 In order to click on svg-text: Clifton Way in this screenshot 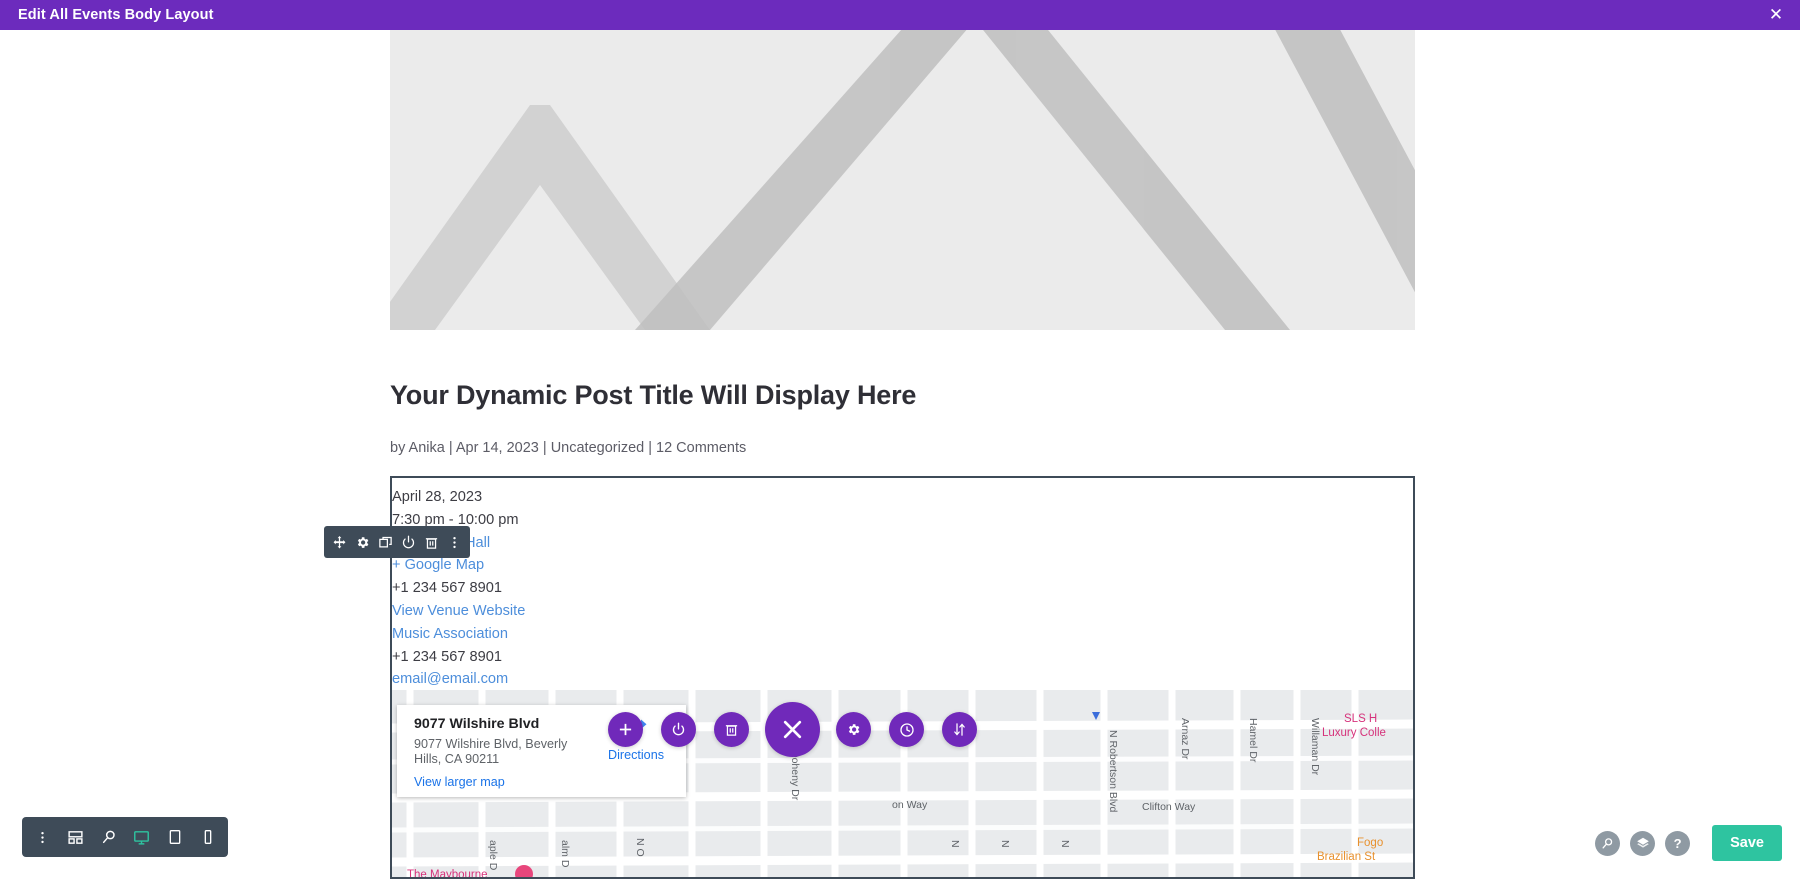, I will do `click(1169, 807)`.